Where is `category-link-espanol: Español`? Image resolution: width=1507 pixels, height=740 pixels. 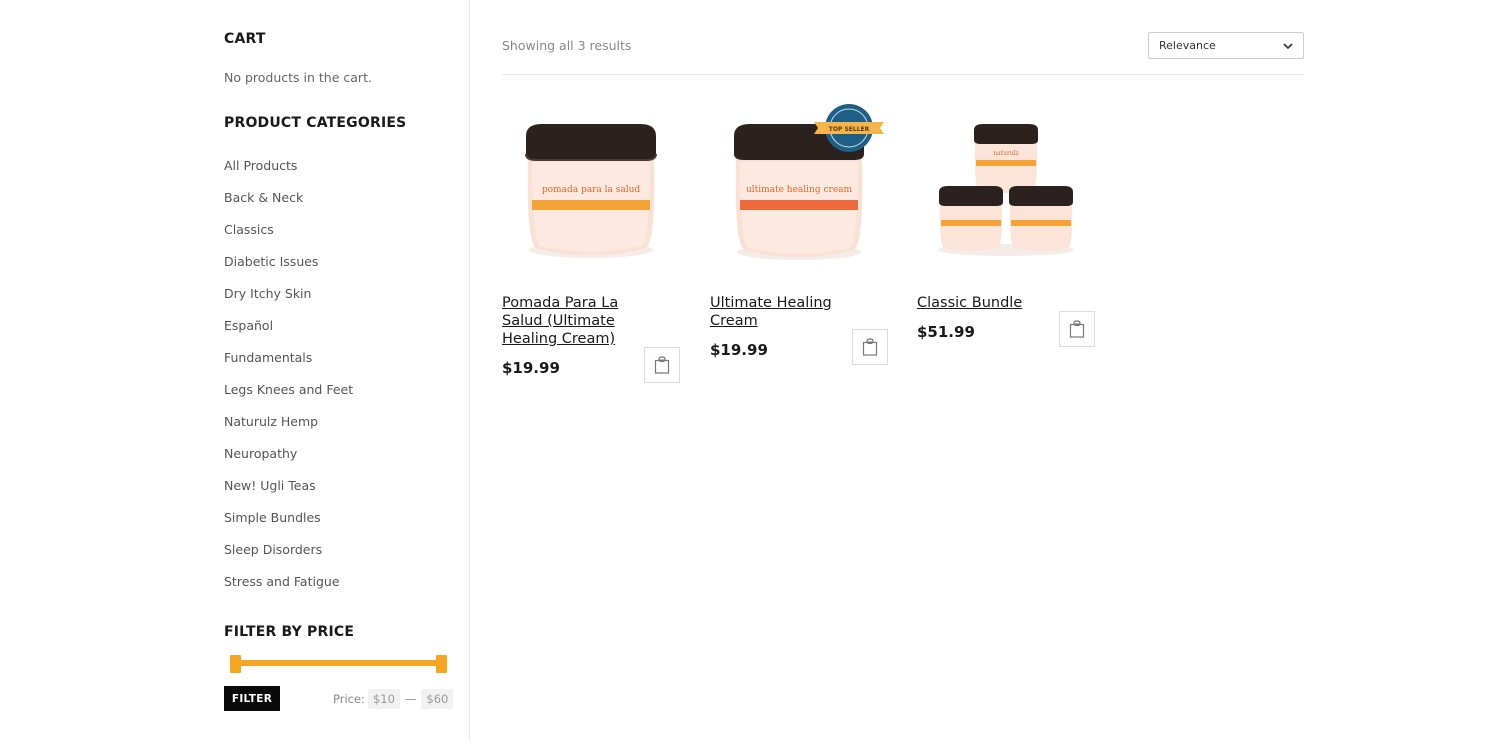
category-link-espanol: Español is located at coordinates (248, 325).